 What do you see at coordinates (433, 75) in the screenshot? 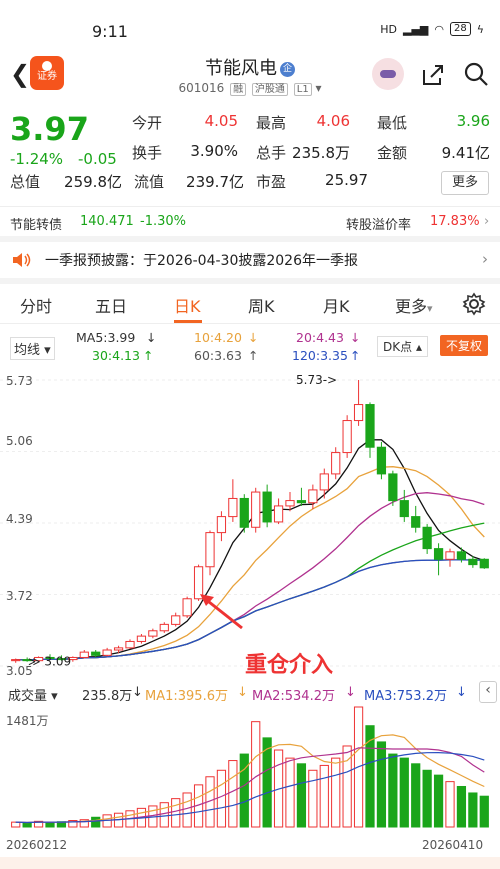
I see `share-icon` at bounding box center [433, 75].